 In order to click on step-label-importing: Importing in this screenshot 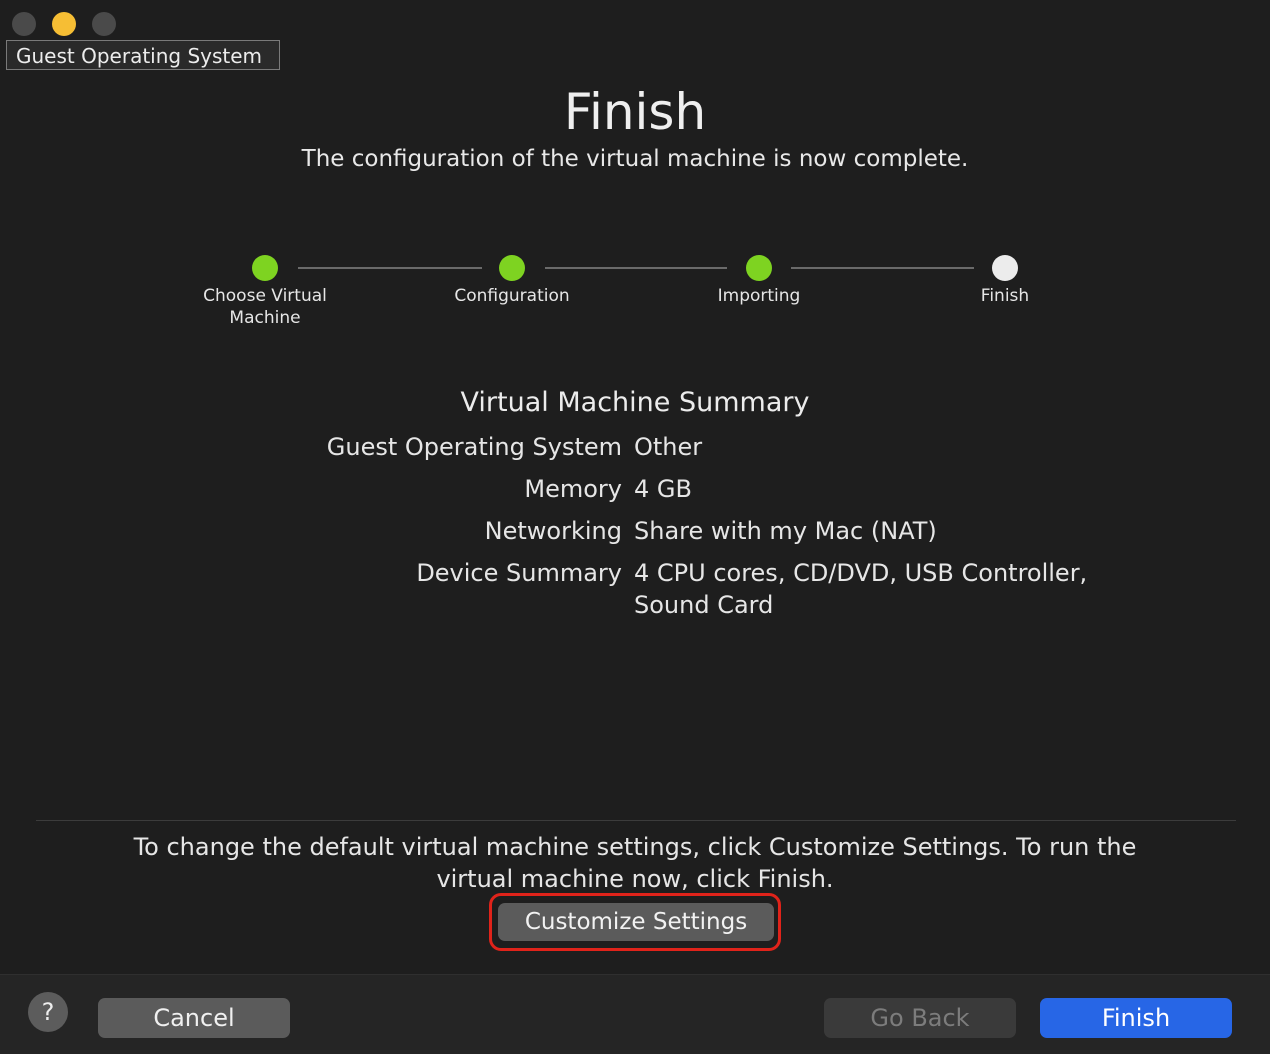, I will do `click(759, 296)`.